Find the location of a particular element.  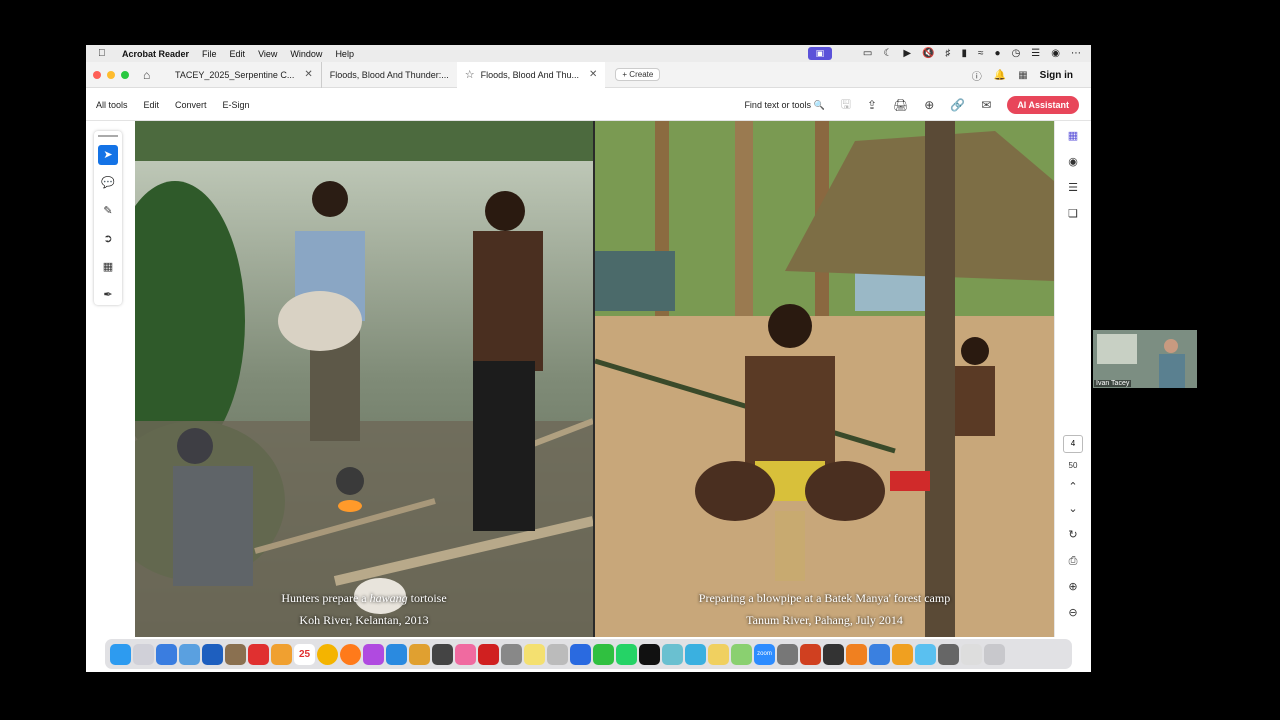

play-icon: ▶ is located at coordinates (907, 53).